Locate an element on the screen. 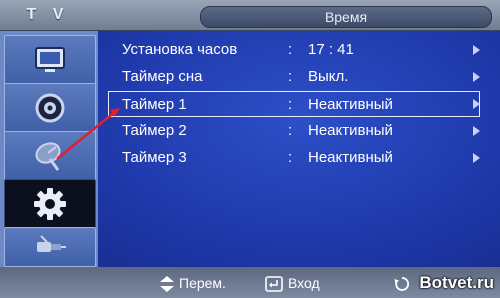  row-value: Выкл. is located at coordinates (328, 76).